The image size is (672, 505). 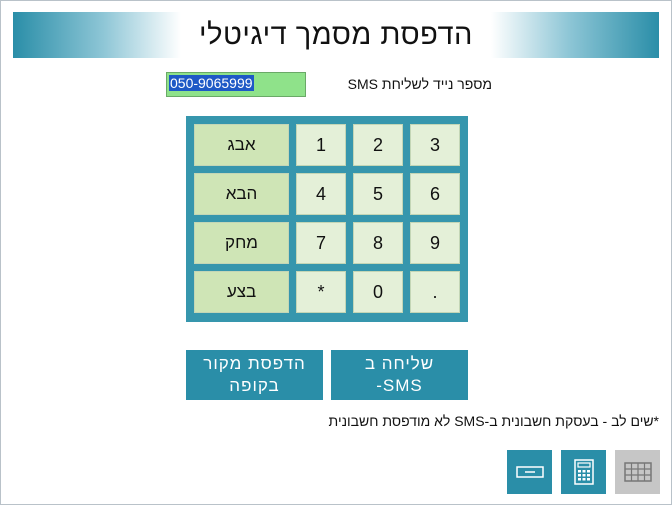 I want to click on page-title: הדפסת מסמך דיגיטלי, so click(x=336, y=34).